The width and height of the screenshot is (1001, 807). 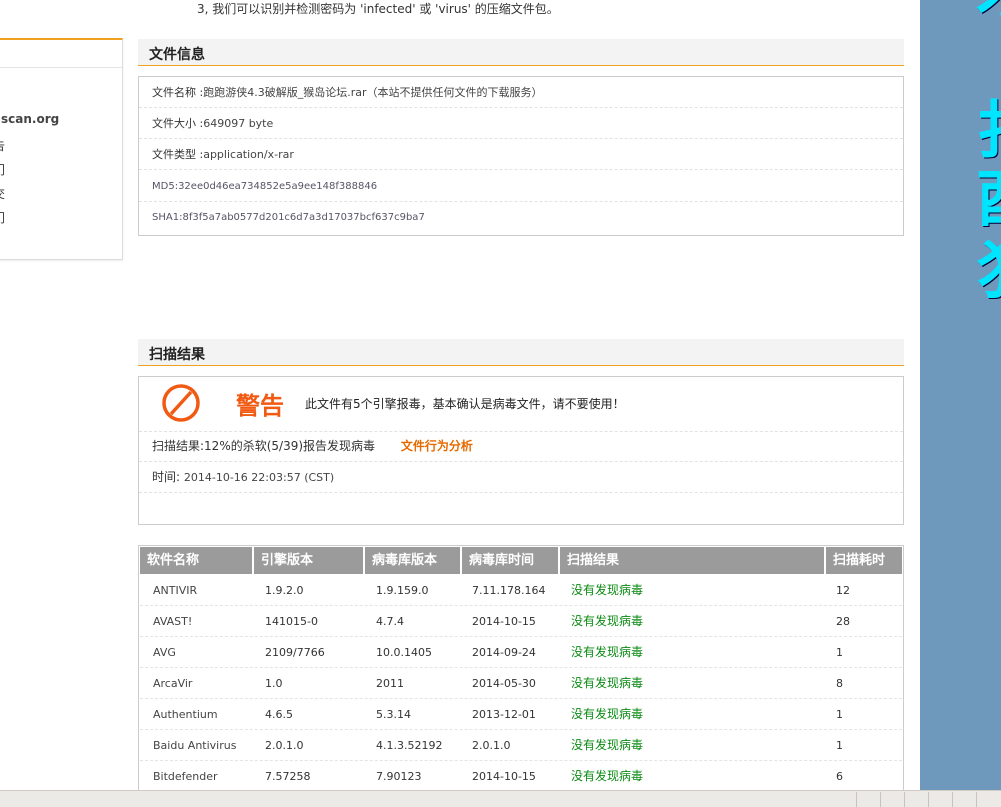 I want to click on md5-value: 32ee0d46ea734852e5a9ee148f388846, so click(x=278, y=186).